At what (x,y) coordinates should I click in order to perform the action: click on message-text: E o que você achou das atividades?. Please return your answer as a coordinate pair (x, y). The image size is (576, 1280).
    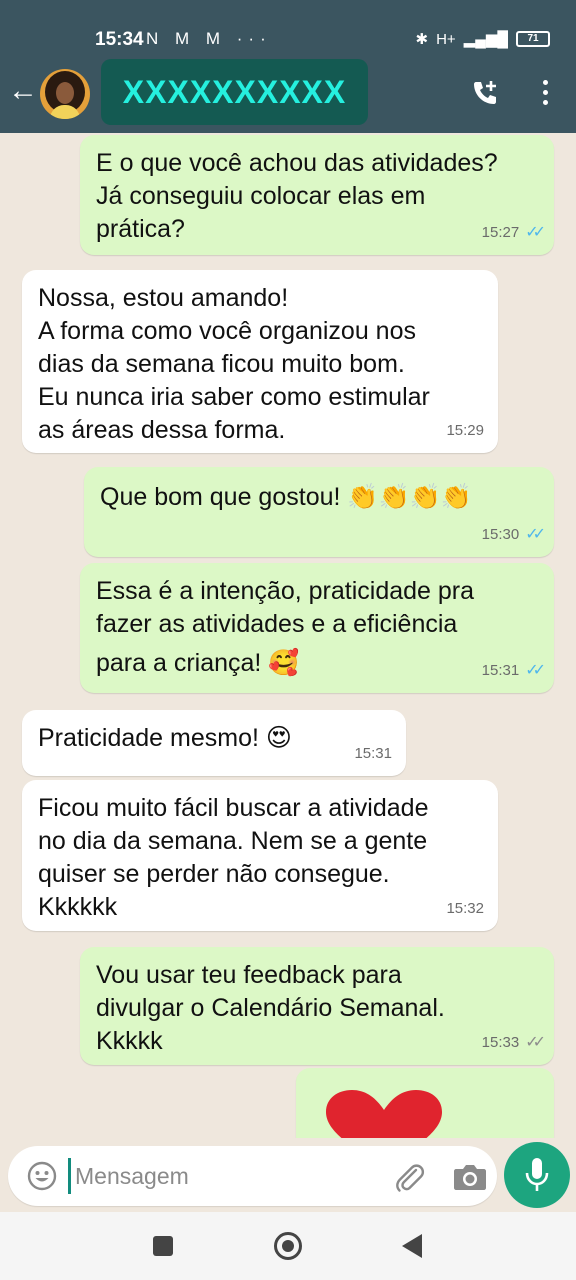
    Looking at the image, I should click on (297, 163).